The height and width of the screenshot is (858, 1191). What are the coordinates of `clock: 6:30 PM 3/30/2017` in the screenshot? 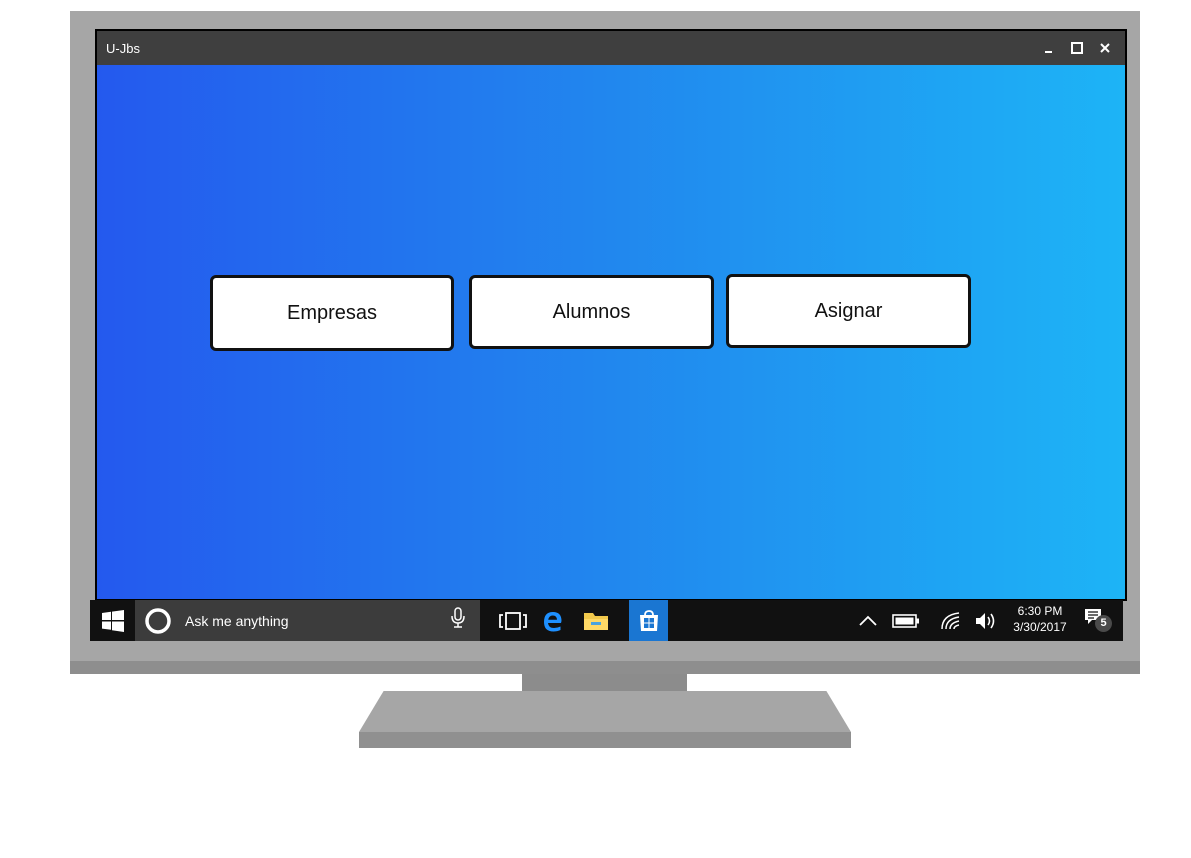 It's located at (1040, 619).